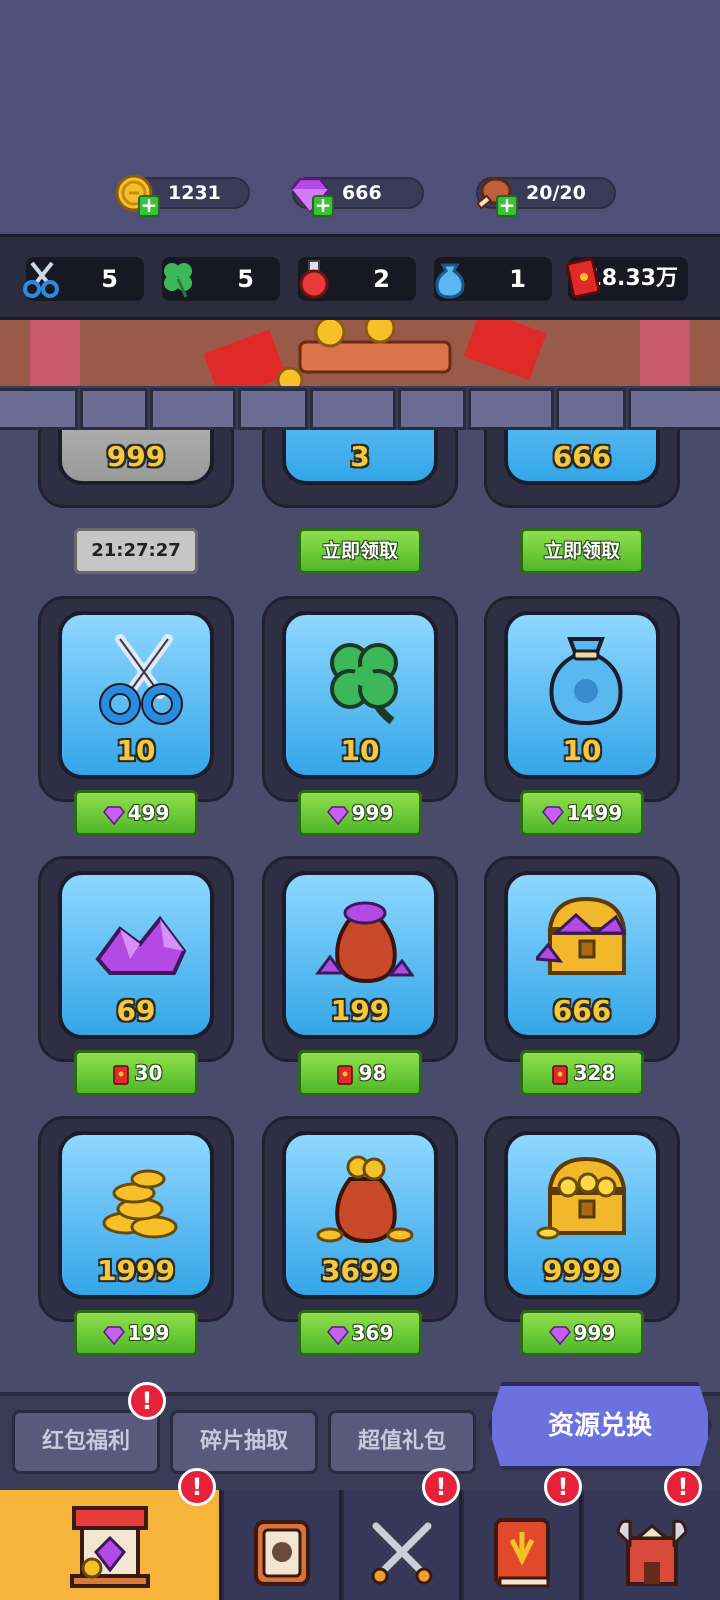 The width and height of the screenshot is (720, 1600). I want to click on price-label: 499, so click(148, 813).